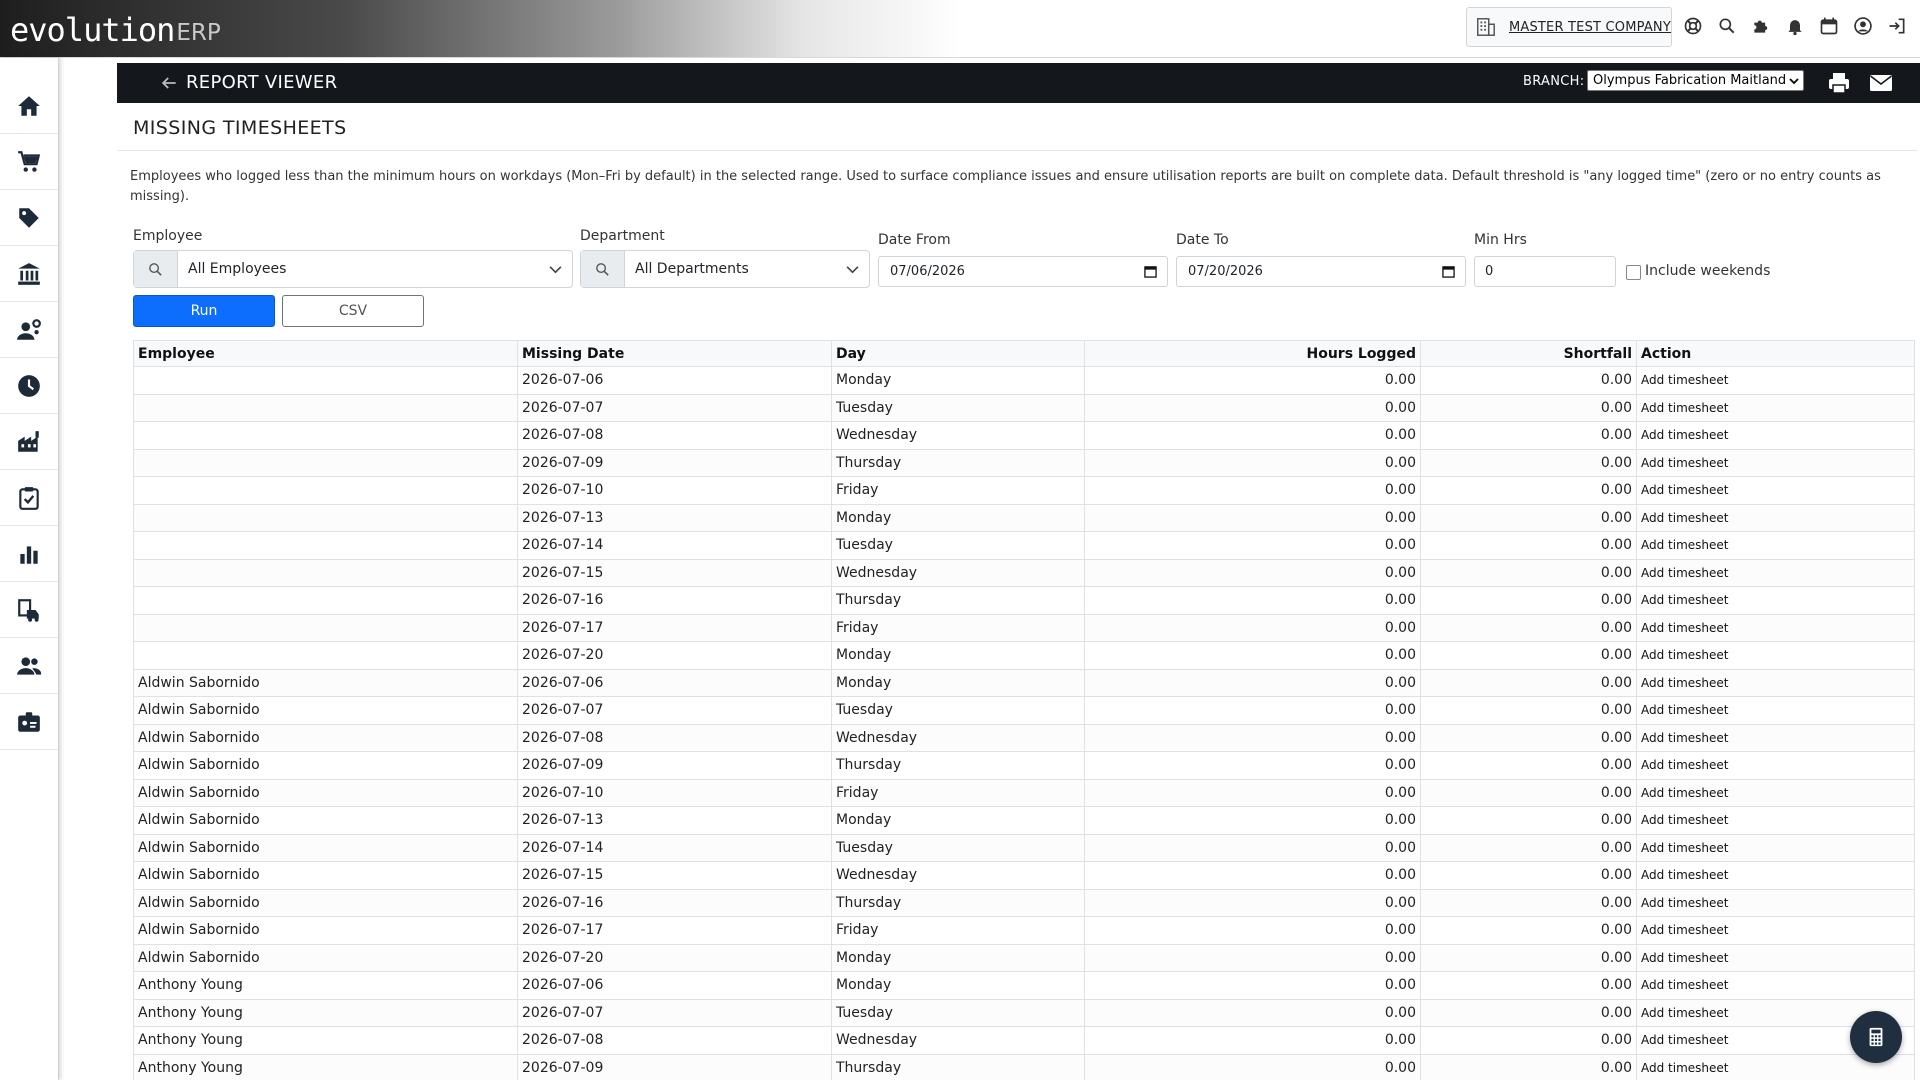  I want to click on branch-select: Olympus Fabrication Maitland, so click(1695, 80).